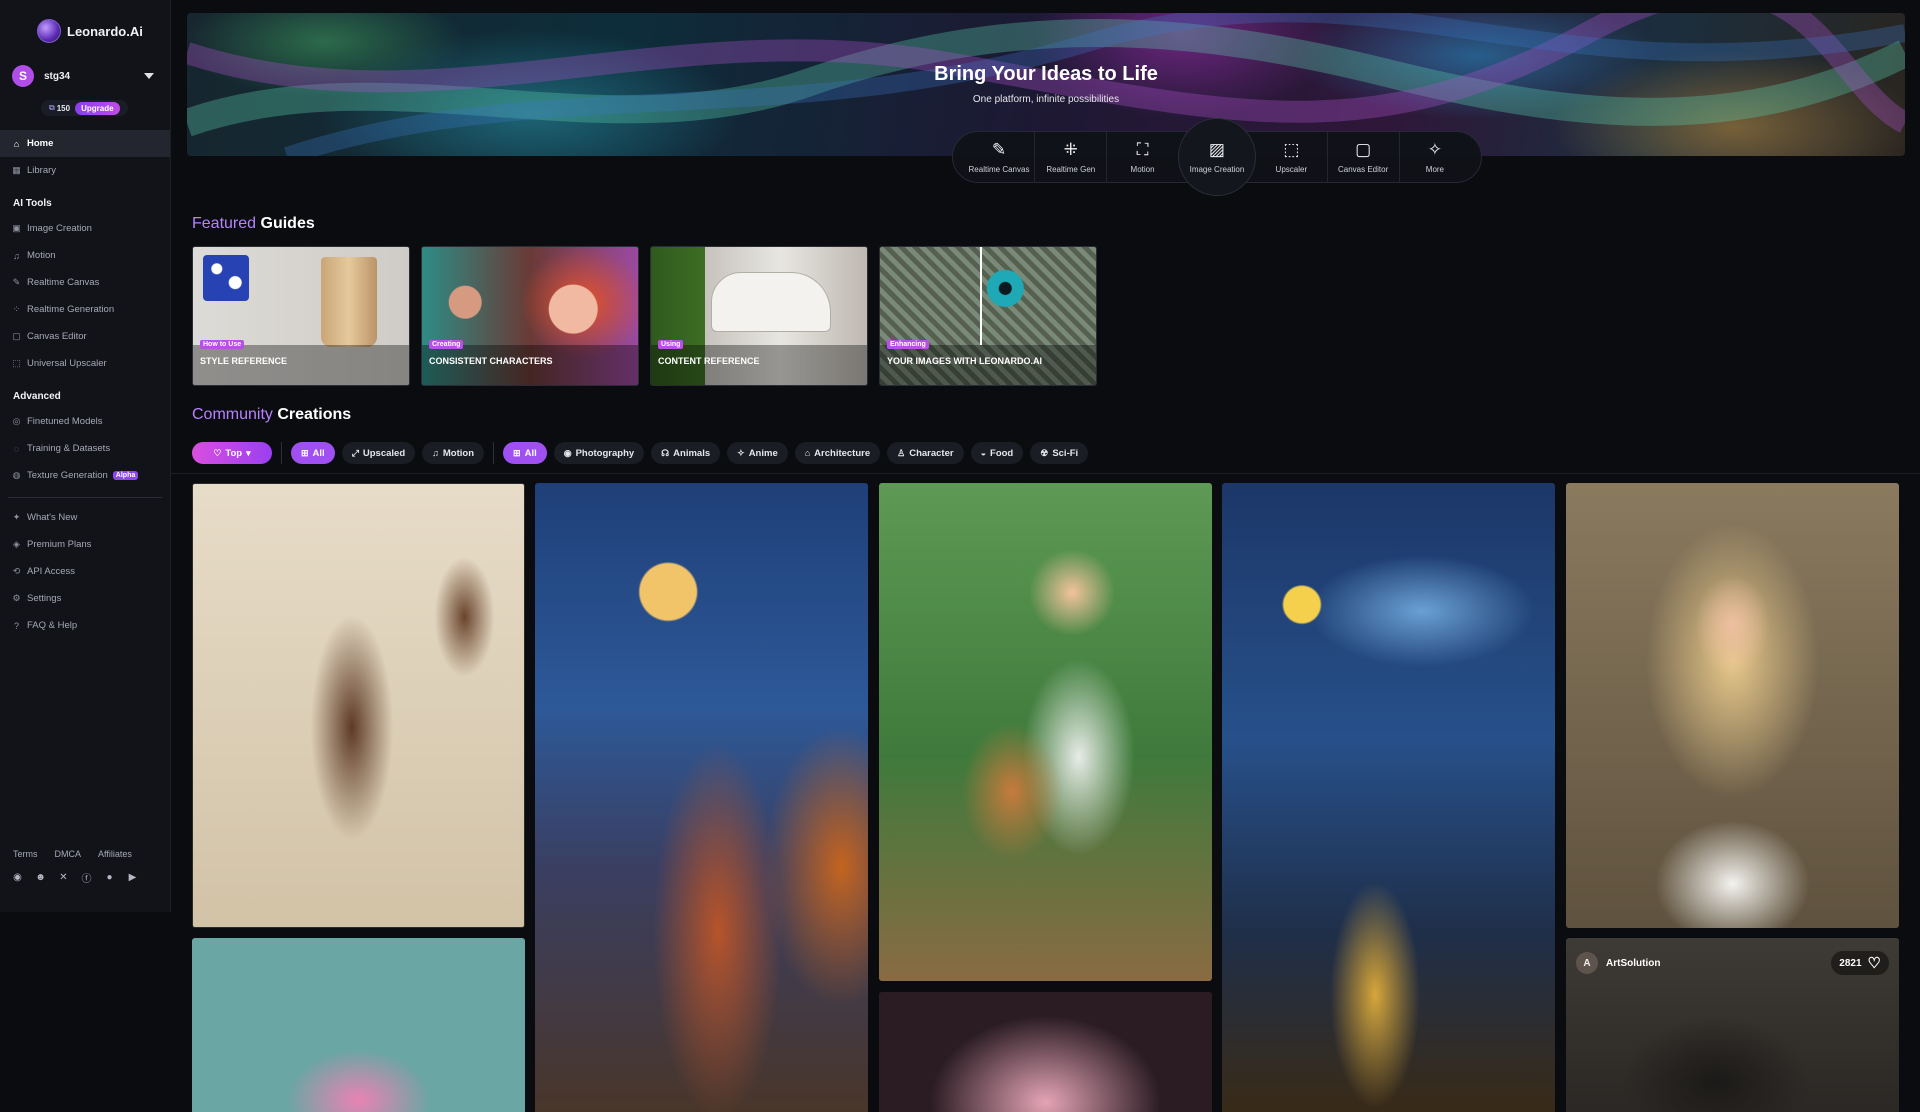 The image size is (1920, 1112). Describe the element at coordinates (314, 414) in the screenshot. I see `heading-text: Creations` at that location.